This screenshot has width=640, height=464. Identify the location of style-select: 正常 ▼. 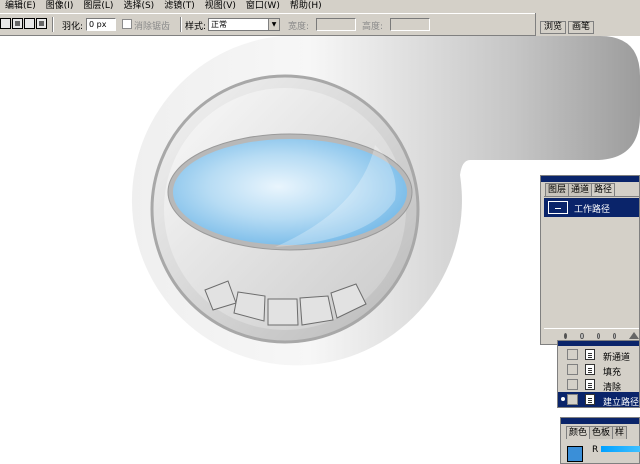
(244, 24).